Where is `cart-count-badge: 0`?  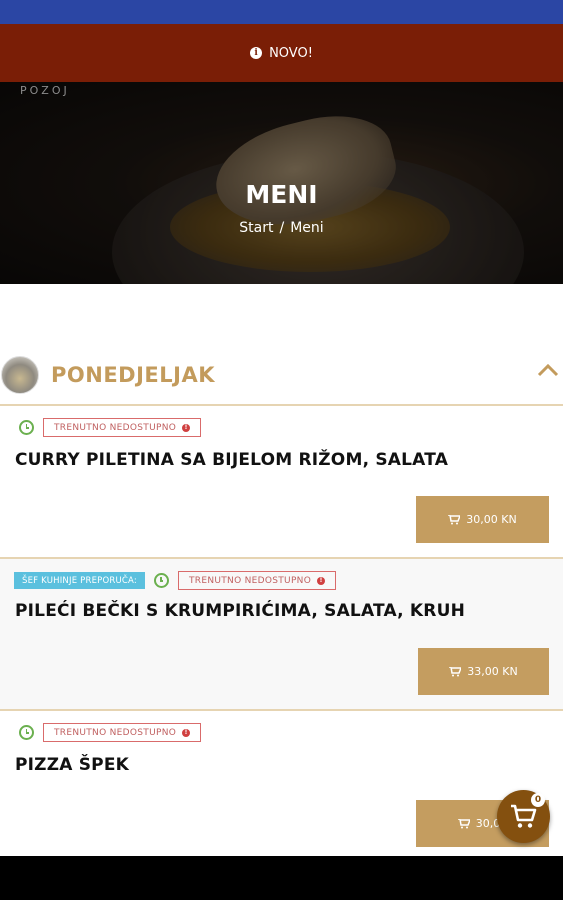 cart-count-badge: 0 is located at coordinates (538, 800).